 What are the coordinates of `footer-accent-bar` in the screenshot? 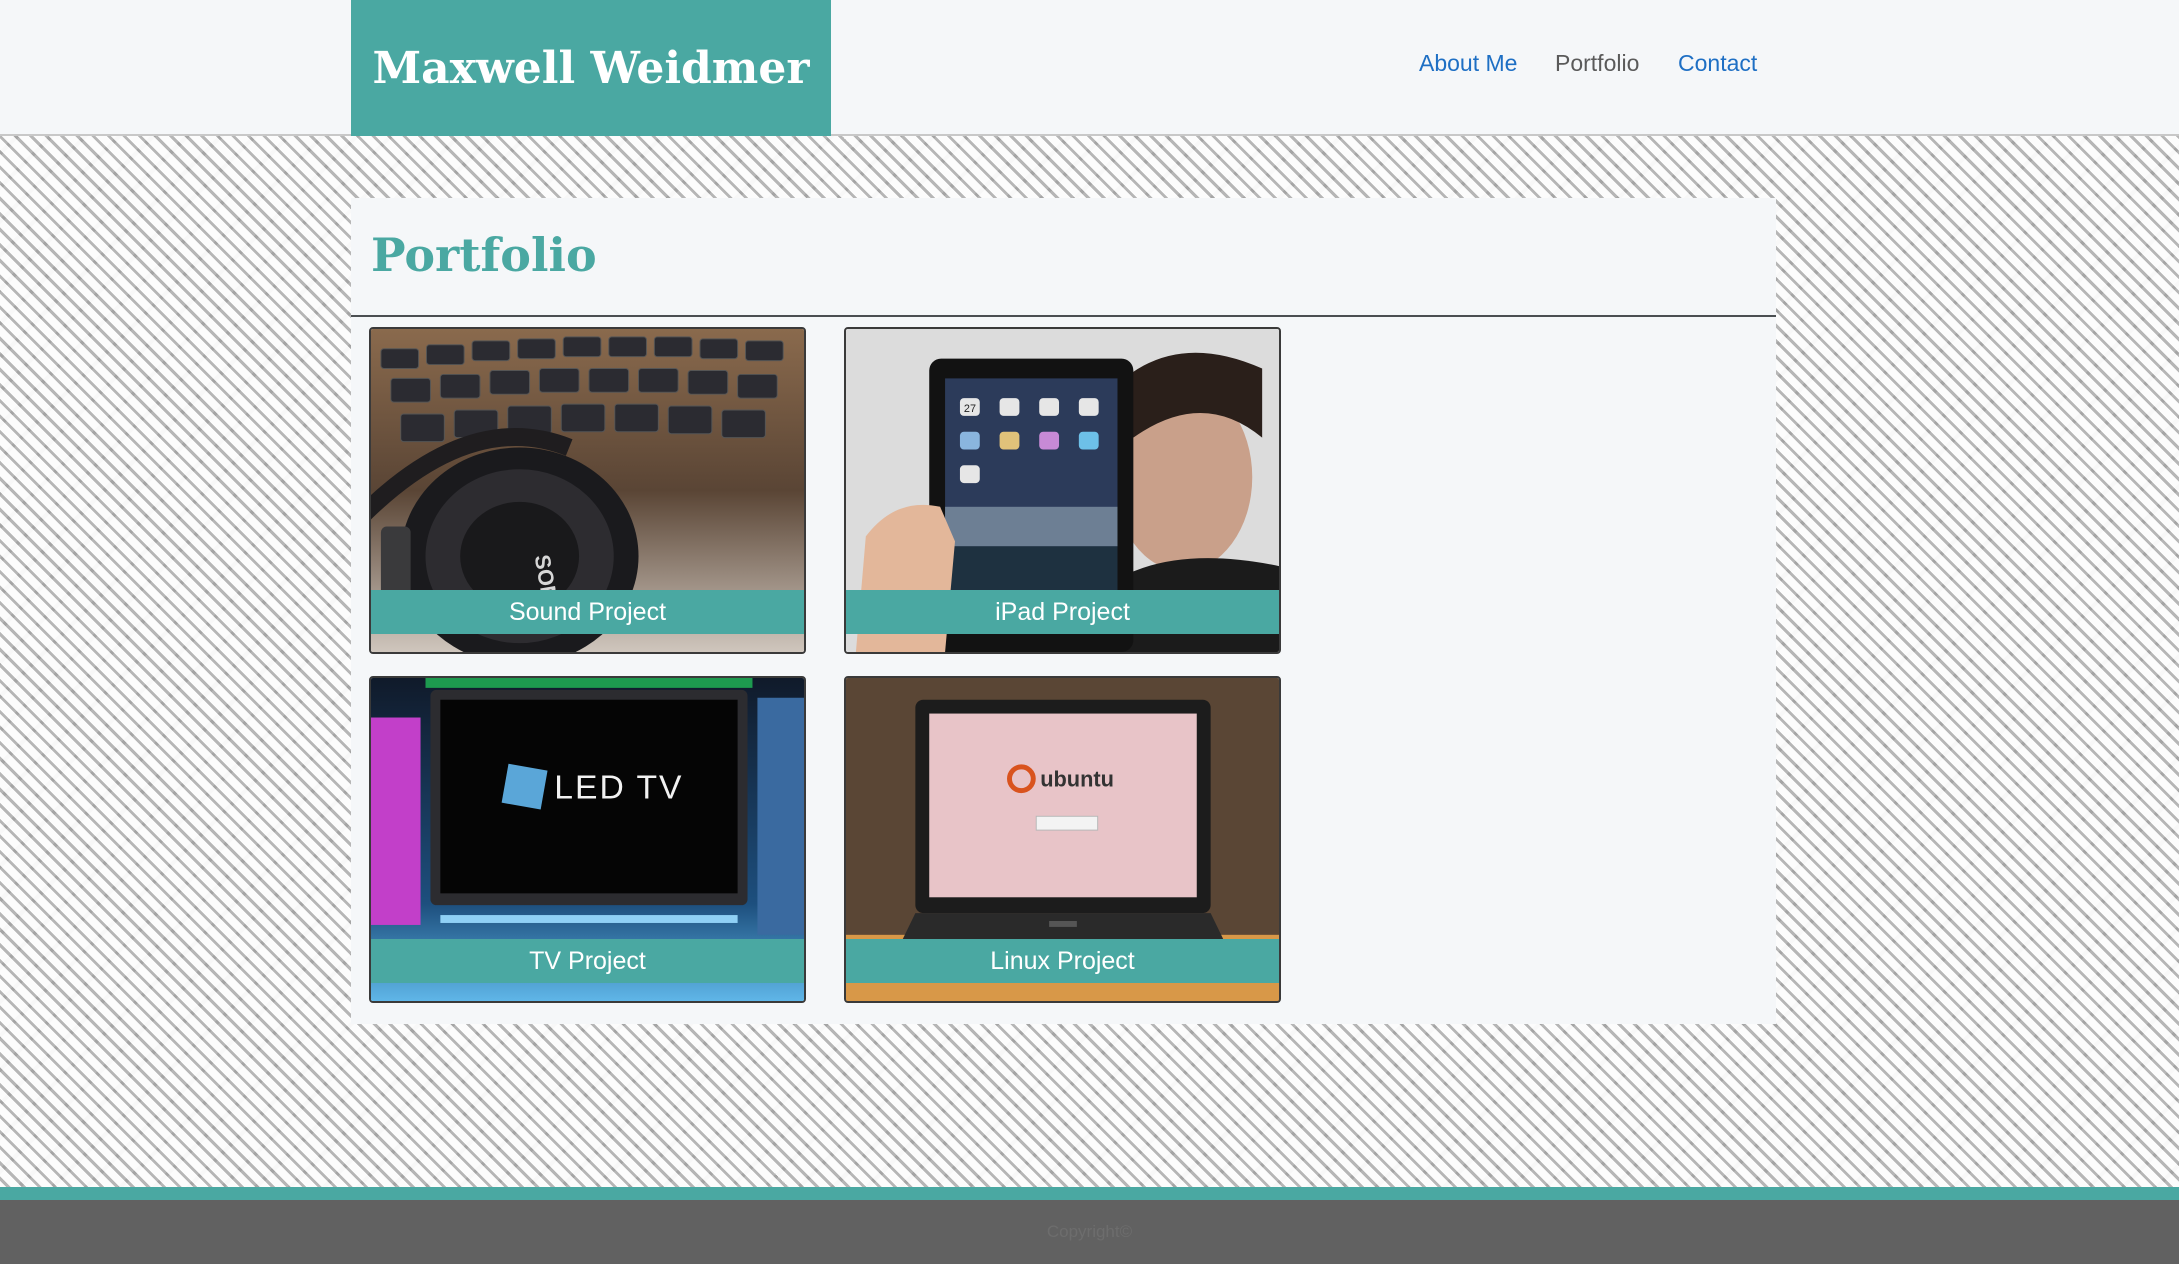 It's located at (1089, 1193).